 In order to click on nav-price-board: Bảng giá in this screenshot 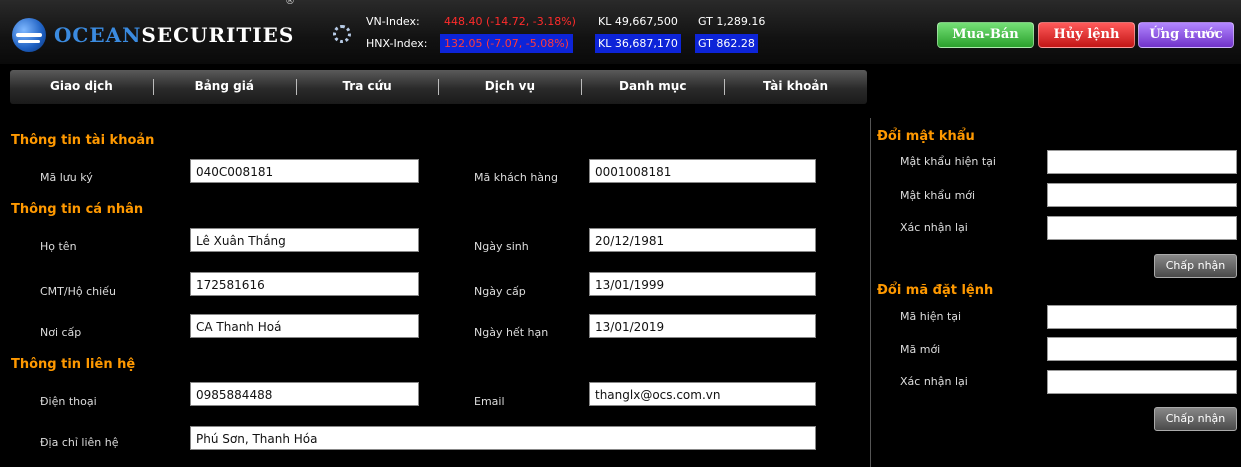, I will do `click(224, 87)`.